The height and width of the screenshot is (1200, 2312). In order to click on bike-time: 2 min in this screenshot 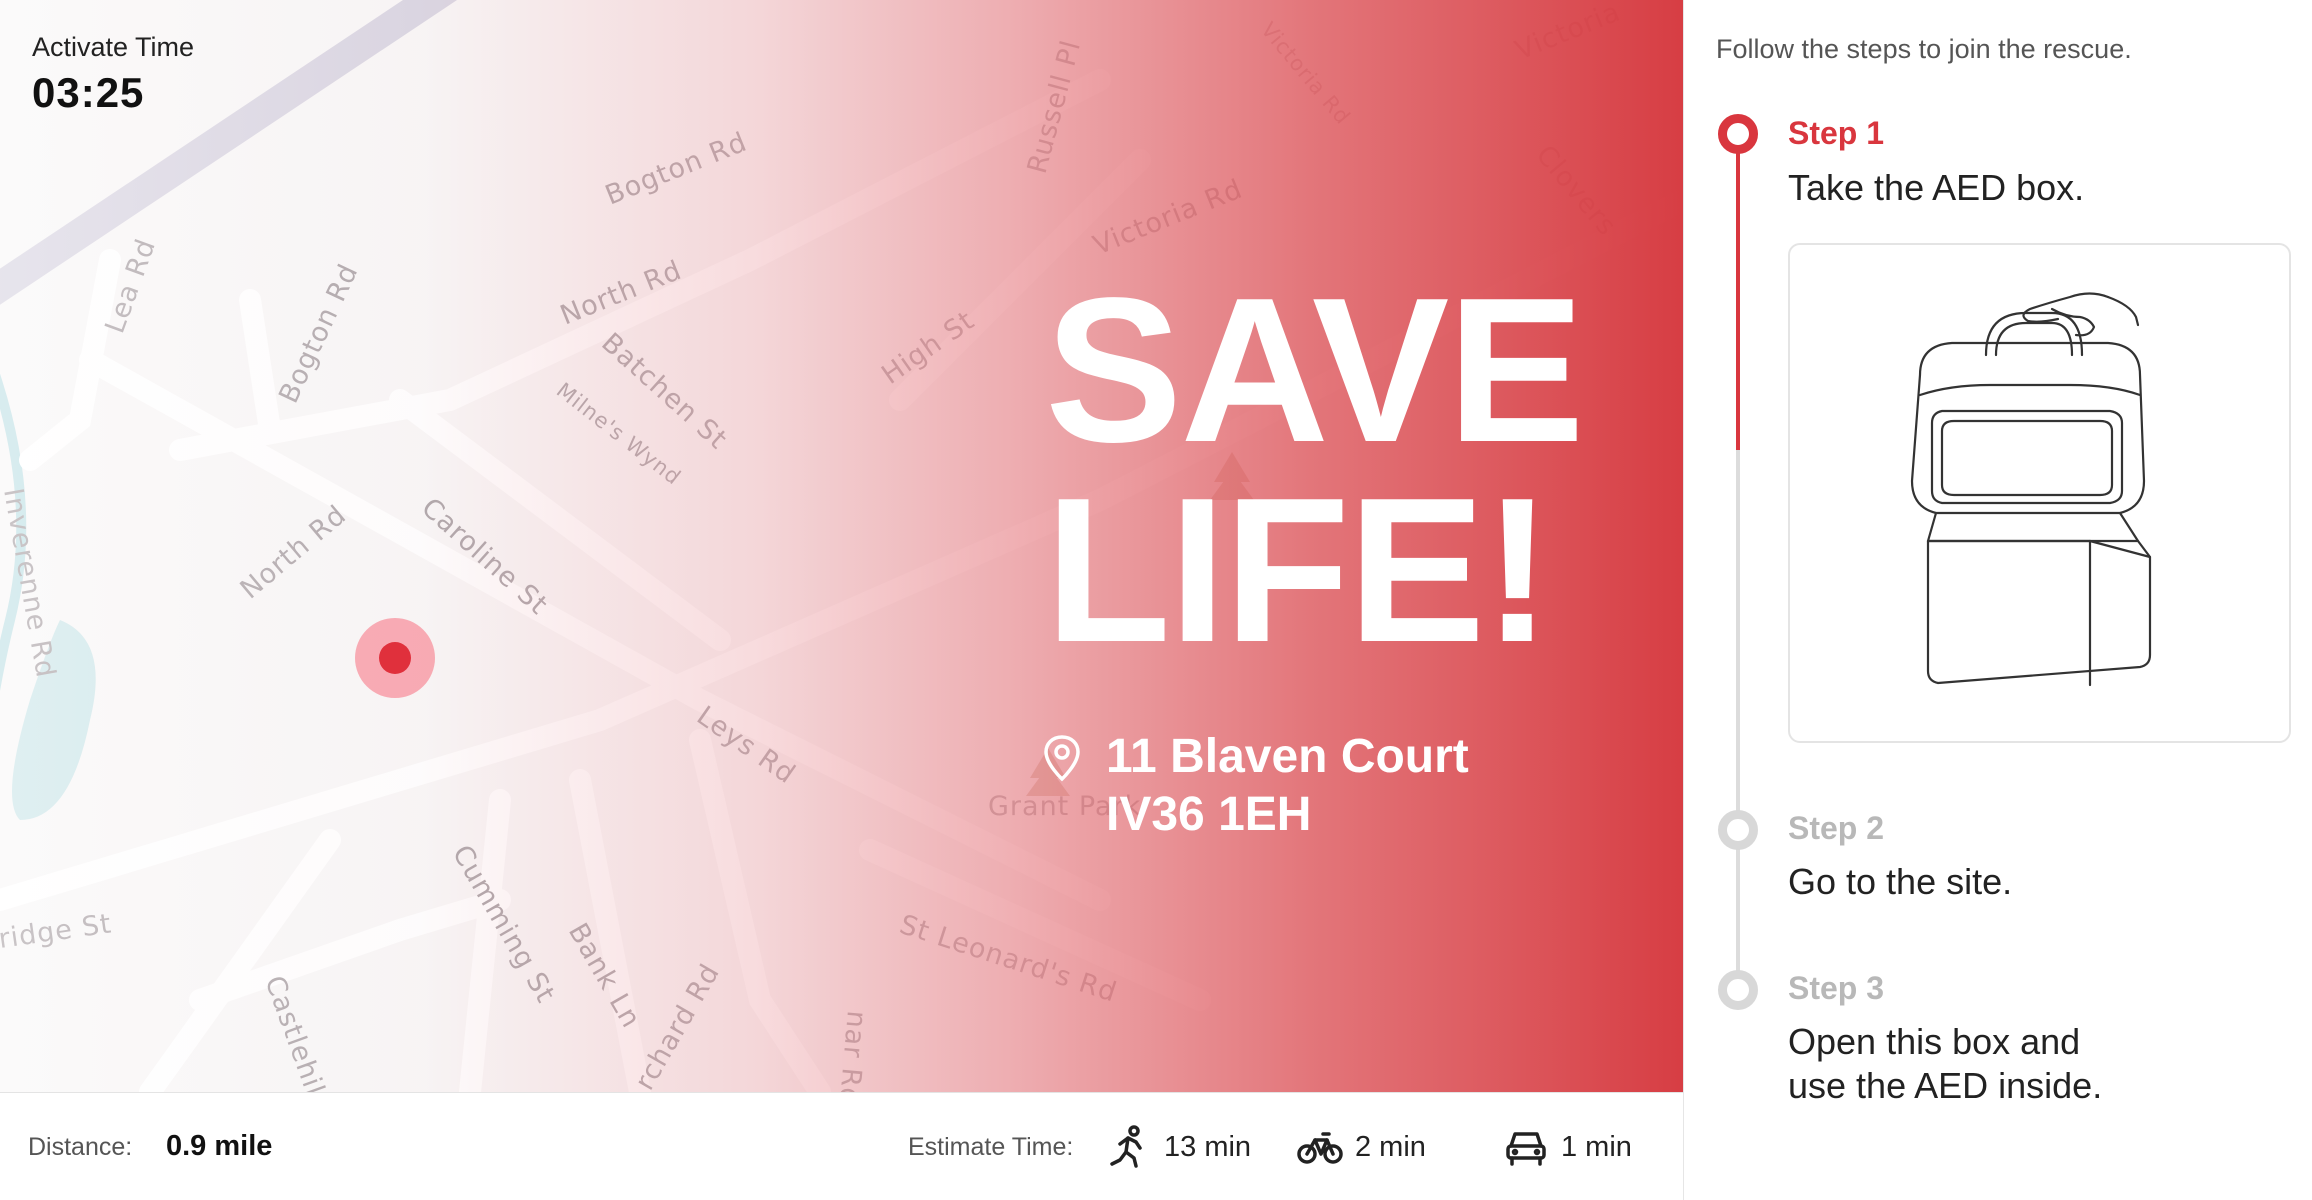, I will do `click(1361, 1147)`.